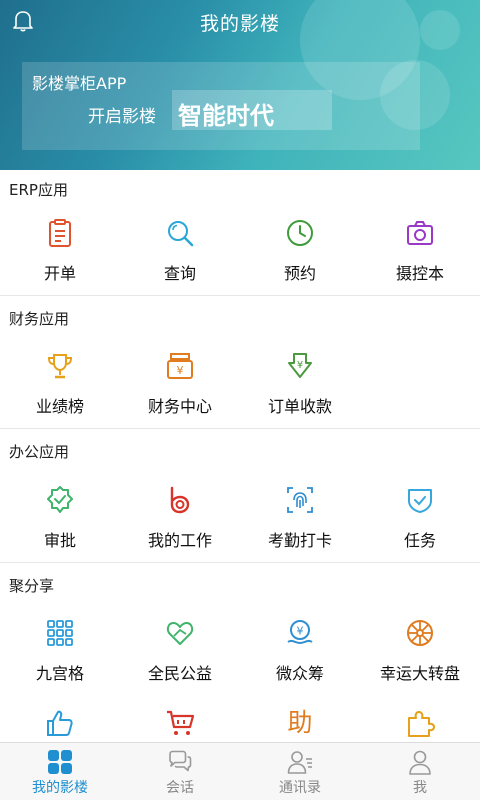 This screenshot has height=800, width=480. I want to click on tile-zhu: 助, so click(300, 721).